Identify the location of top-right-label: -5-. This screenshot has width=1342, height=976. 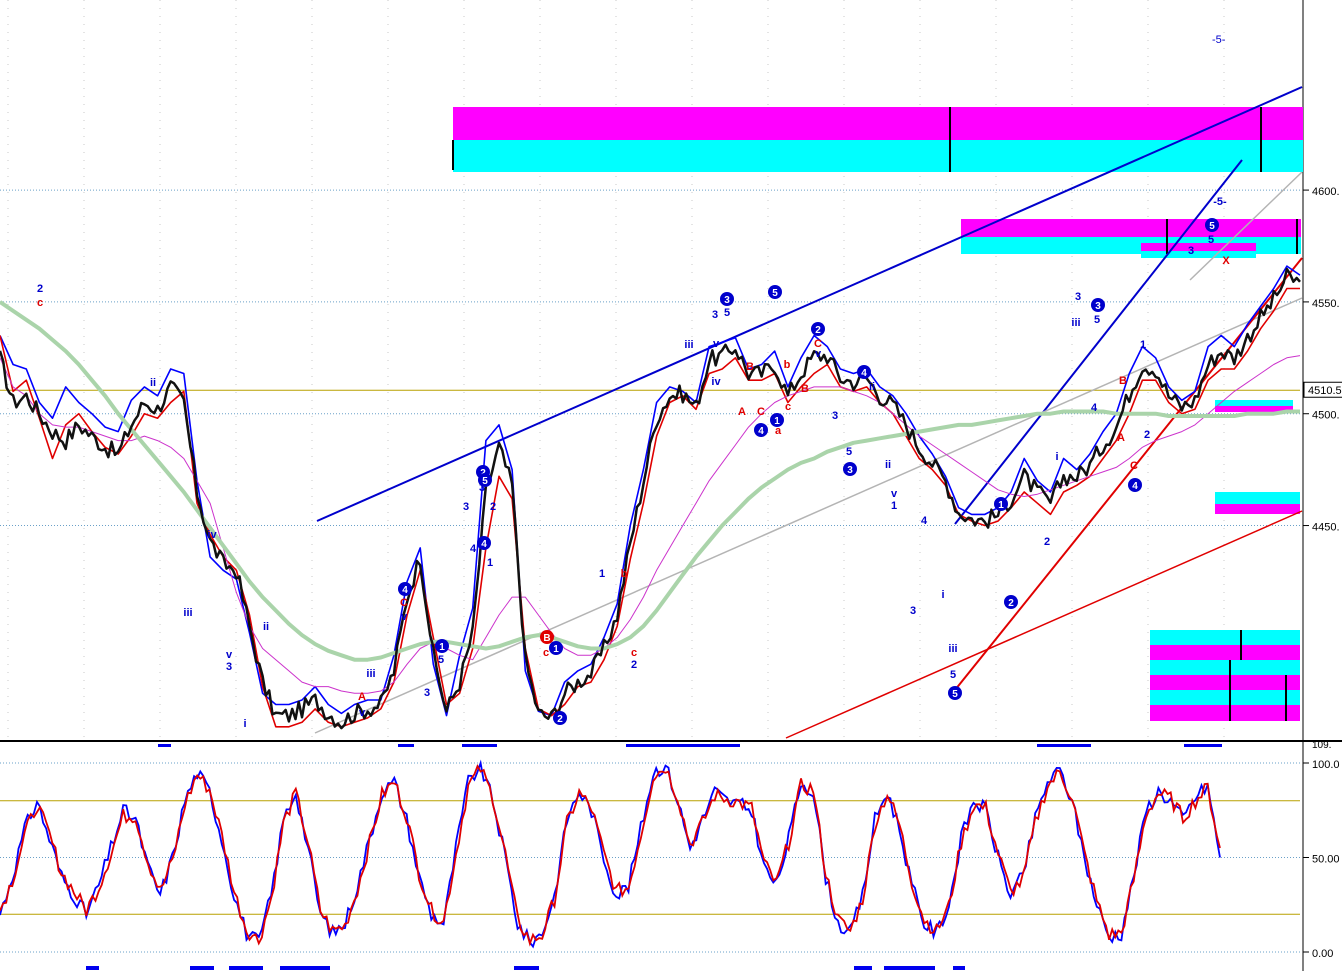
(1219, 40).